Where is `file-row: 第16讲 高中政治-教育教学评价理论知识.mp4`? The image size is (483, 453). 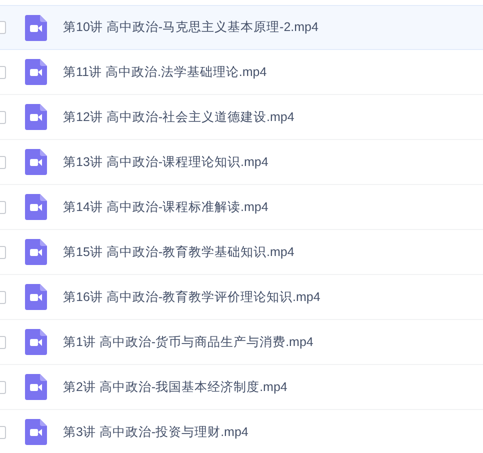
file-row: 第16讲 高中政治-教育教学评价理论知识.mp4 is located at coordinates (241, 297).